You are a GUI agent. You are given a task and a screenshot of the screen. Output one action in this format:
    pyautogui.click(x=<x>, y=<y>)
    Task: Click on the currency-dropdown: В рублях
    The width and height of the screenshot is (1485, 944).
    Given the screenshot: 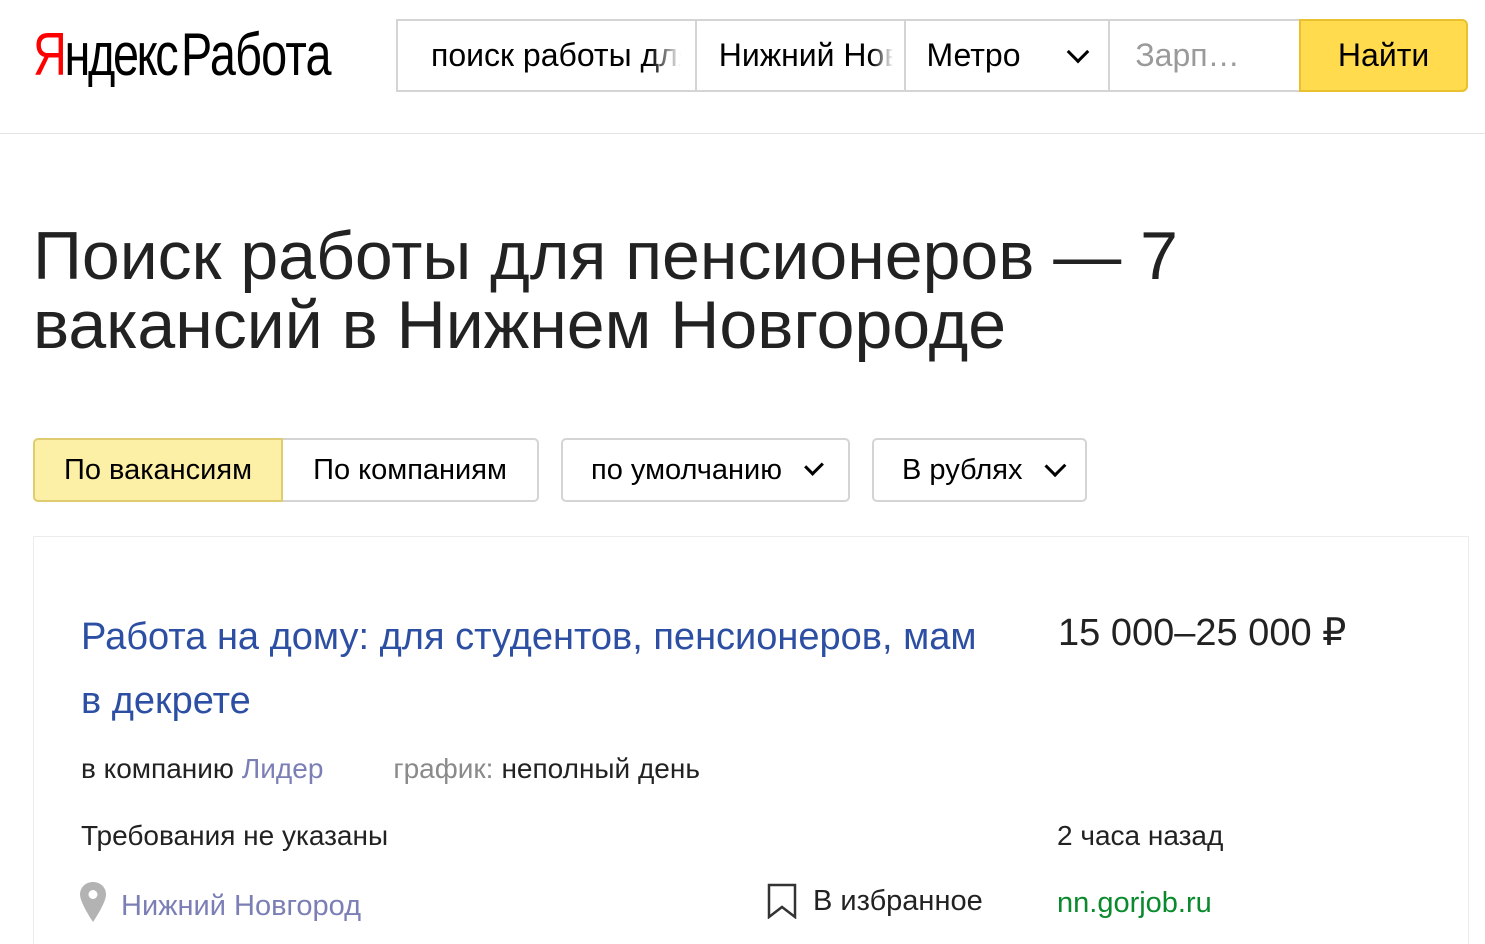 What is the action you would take?
    pyautogui.click(x=979, y=470)
    